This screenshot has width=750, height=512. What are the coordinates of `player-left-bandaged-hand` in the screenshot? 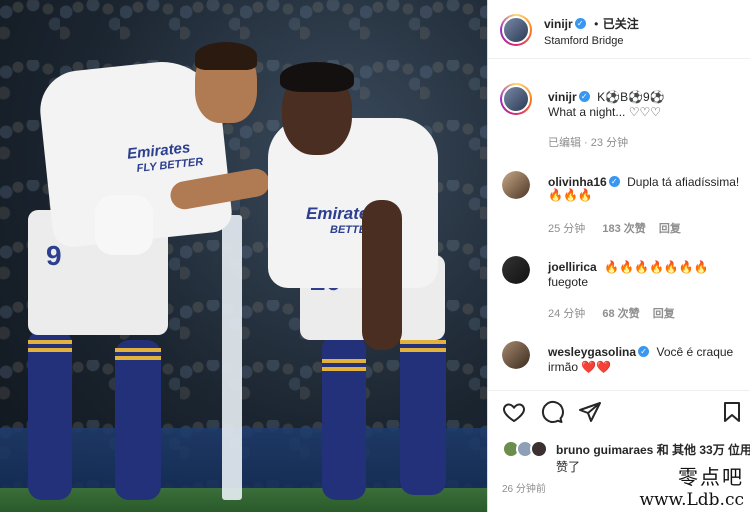 It's located at (124, 225).